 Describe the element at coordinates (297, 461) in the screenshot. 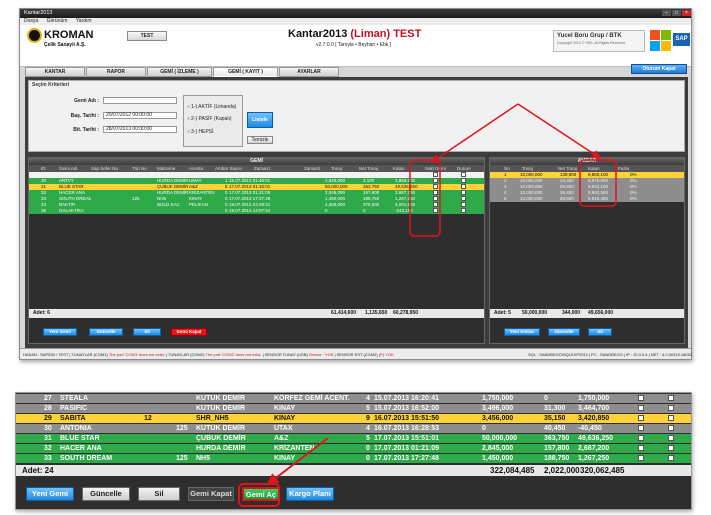

I see `arrow-to-open-ship` at that location.